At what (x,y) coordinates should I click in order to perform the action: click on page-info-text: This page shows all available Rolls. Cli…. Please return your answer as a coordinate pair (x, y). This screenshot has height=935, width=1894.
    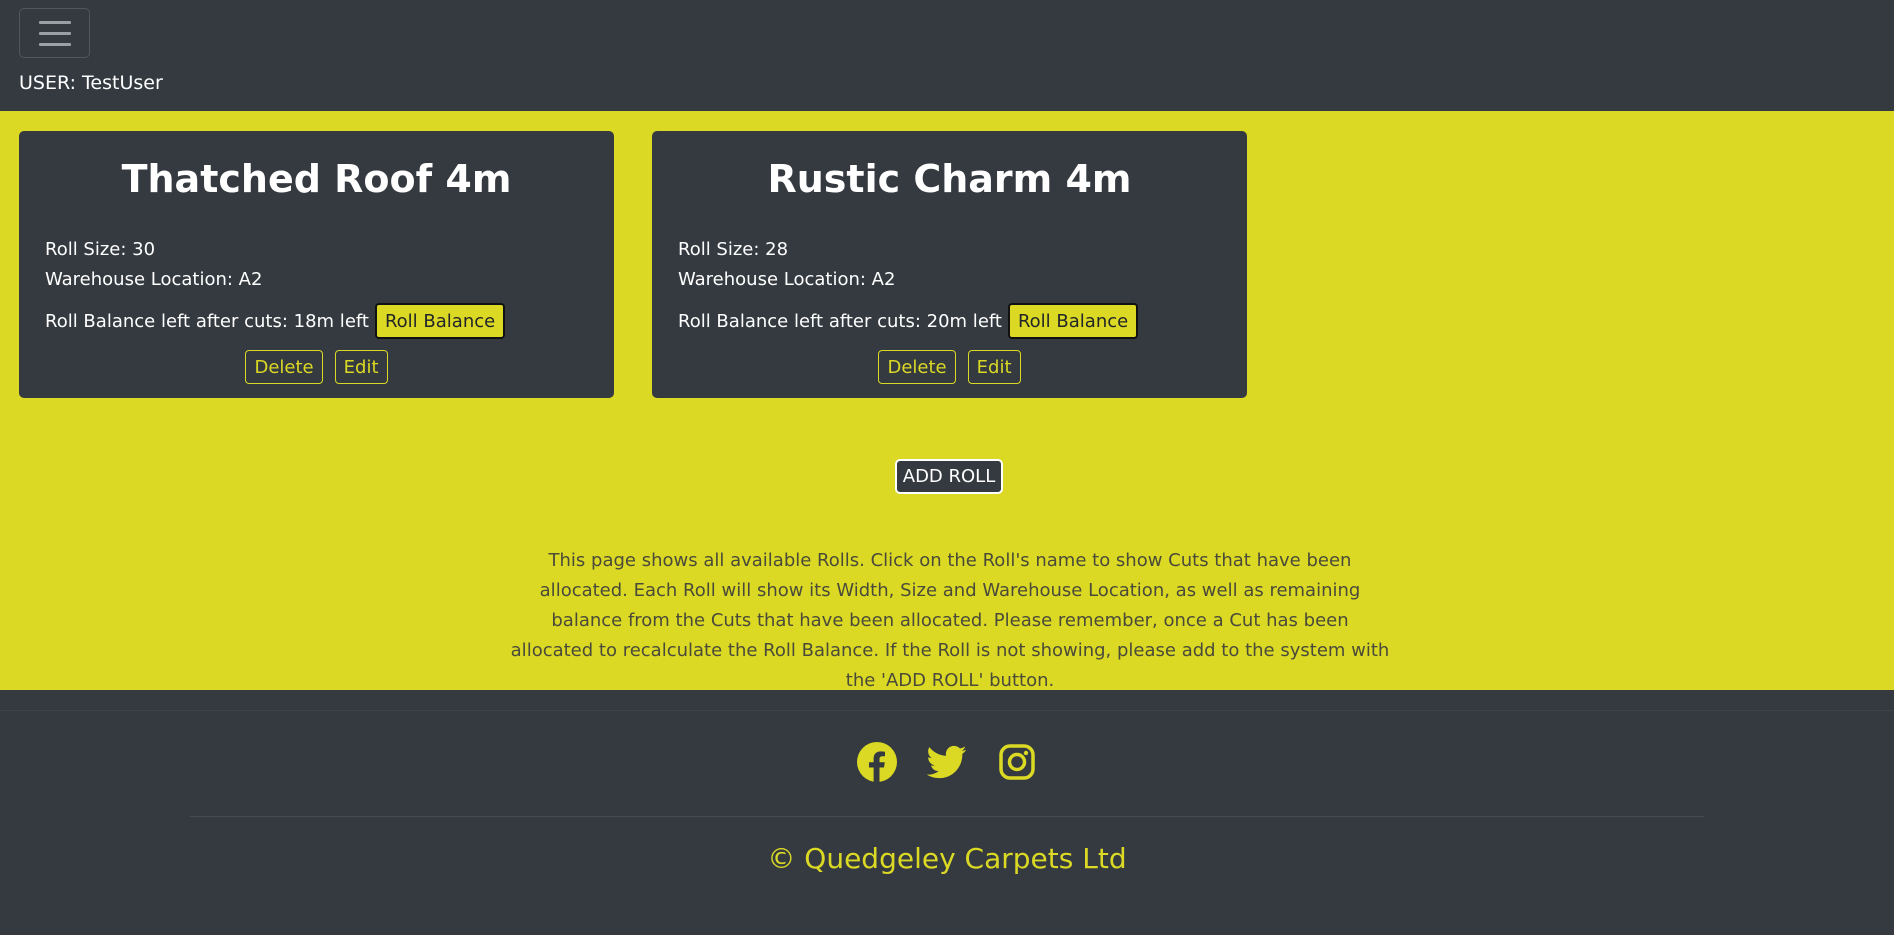
    Looking at the image, I should click on (950, 620).